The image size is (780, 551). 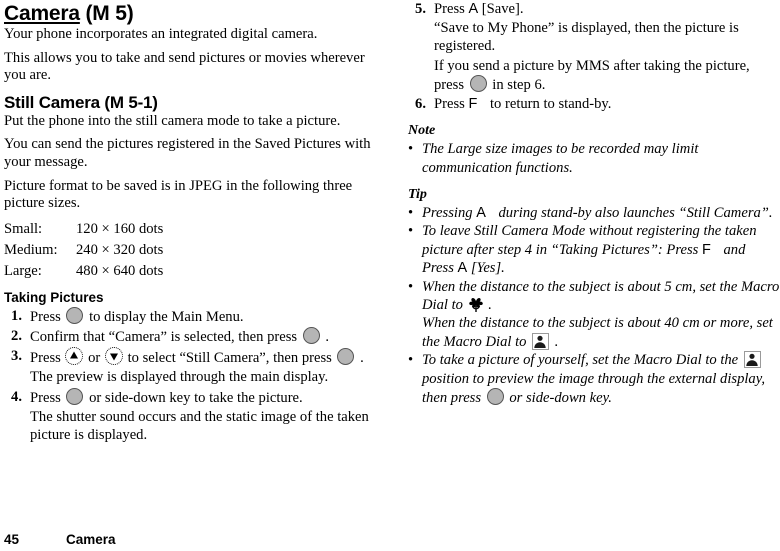 I want to click on step-text-post: or side-down key to take the picture., so click(x=194, y=397).